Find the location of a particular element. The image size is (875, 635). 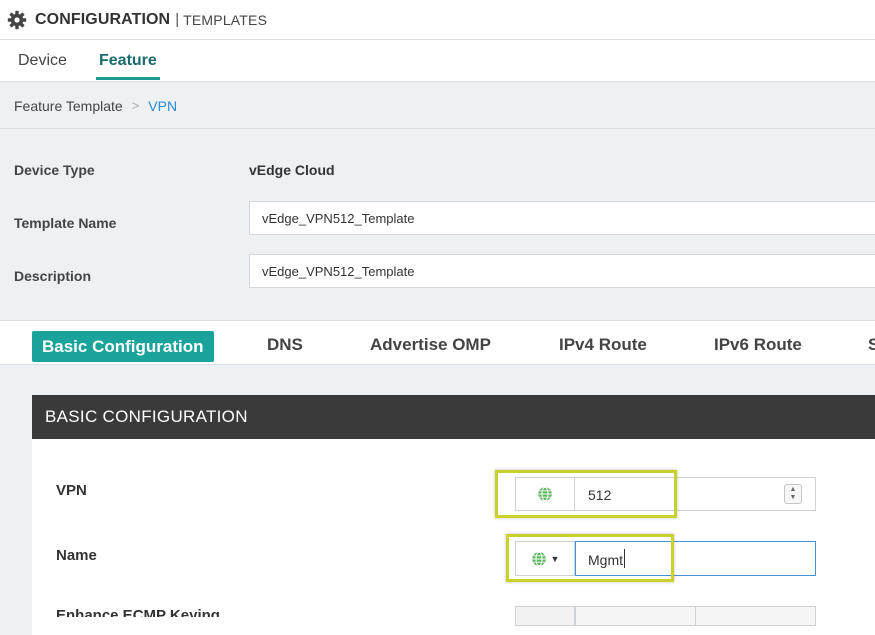

tab-dns: DNS is located at coordinates (285, 345).